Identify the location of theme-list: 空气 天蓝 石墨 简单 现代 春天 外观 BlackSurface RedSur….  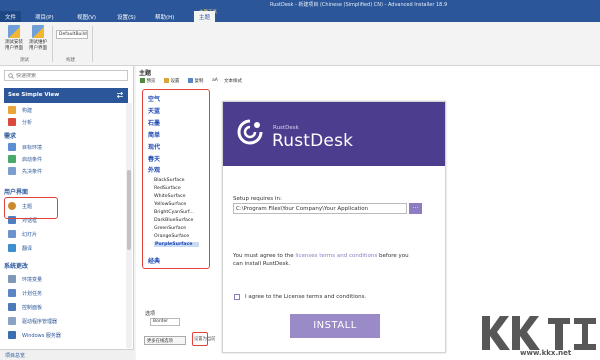
(176, 179).